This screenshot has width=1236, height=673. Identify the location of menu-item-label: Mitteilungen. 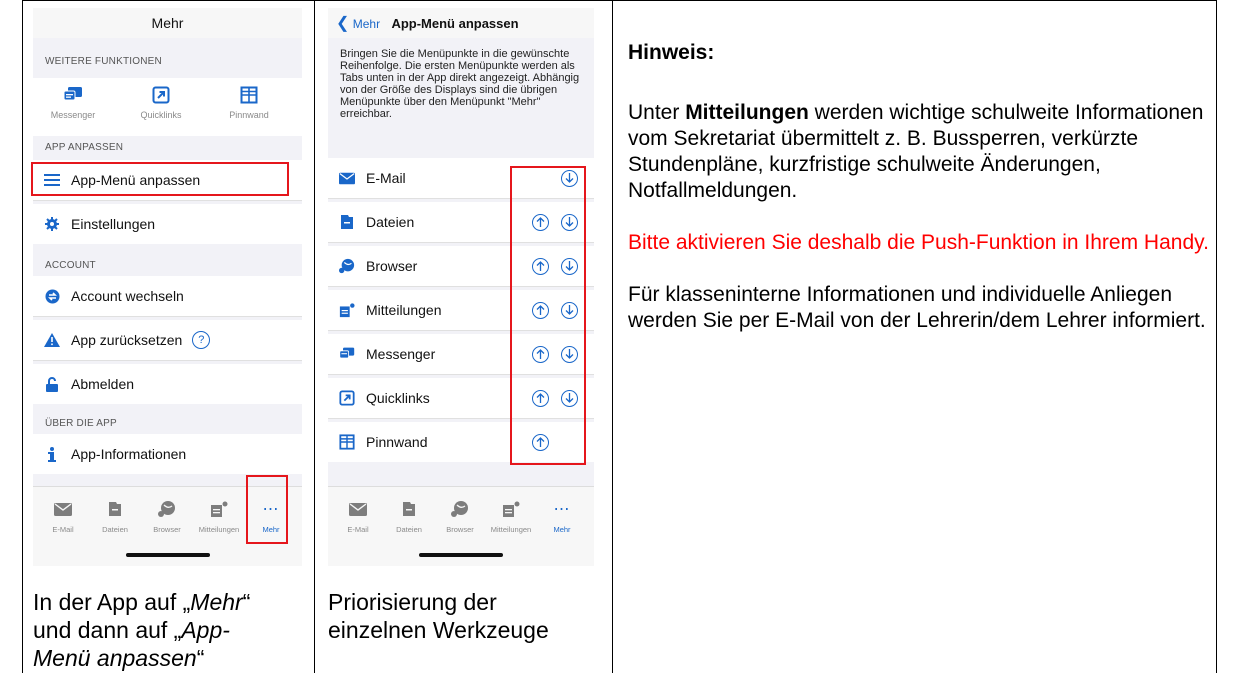
(404, 310).